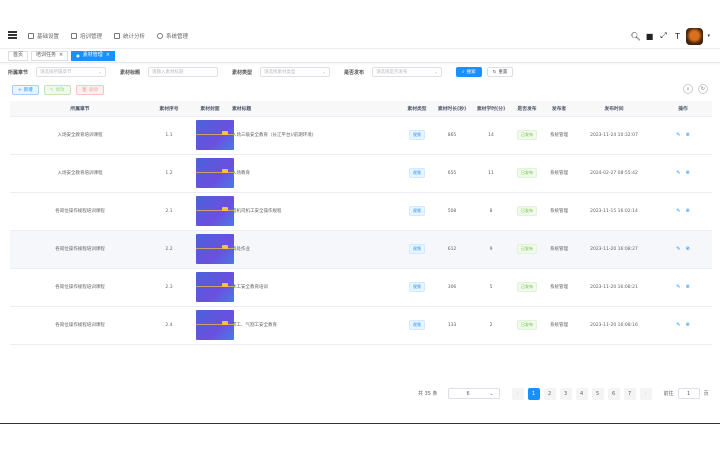  What do you see at coordinates (614, 109) in the screenshot?
I see `col-time: 发布时间` at bounding box center [614, 109].